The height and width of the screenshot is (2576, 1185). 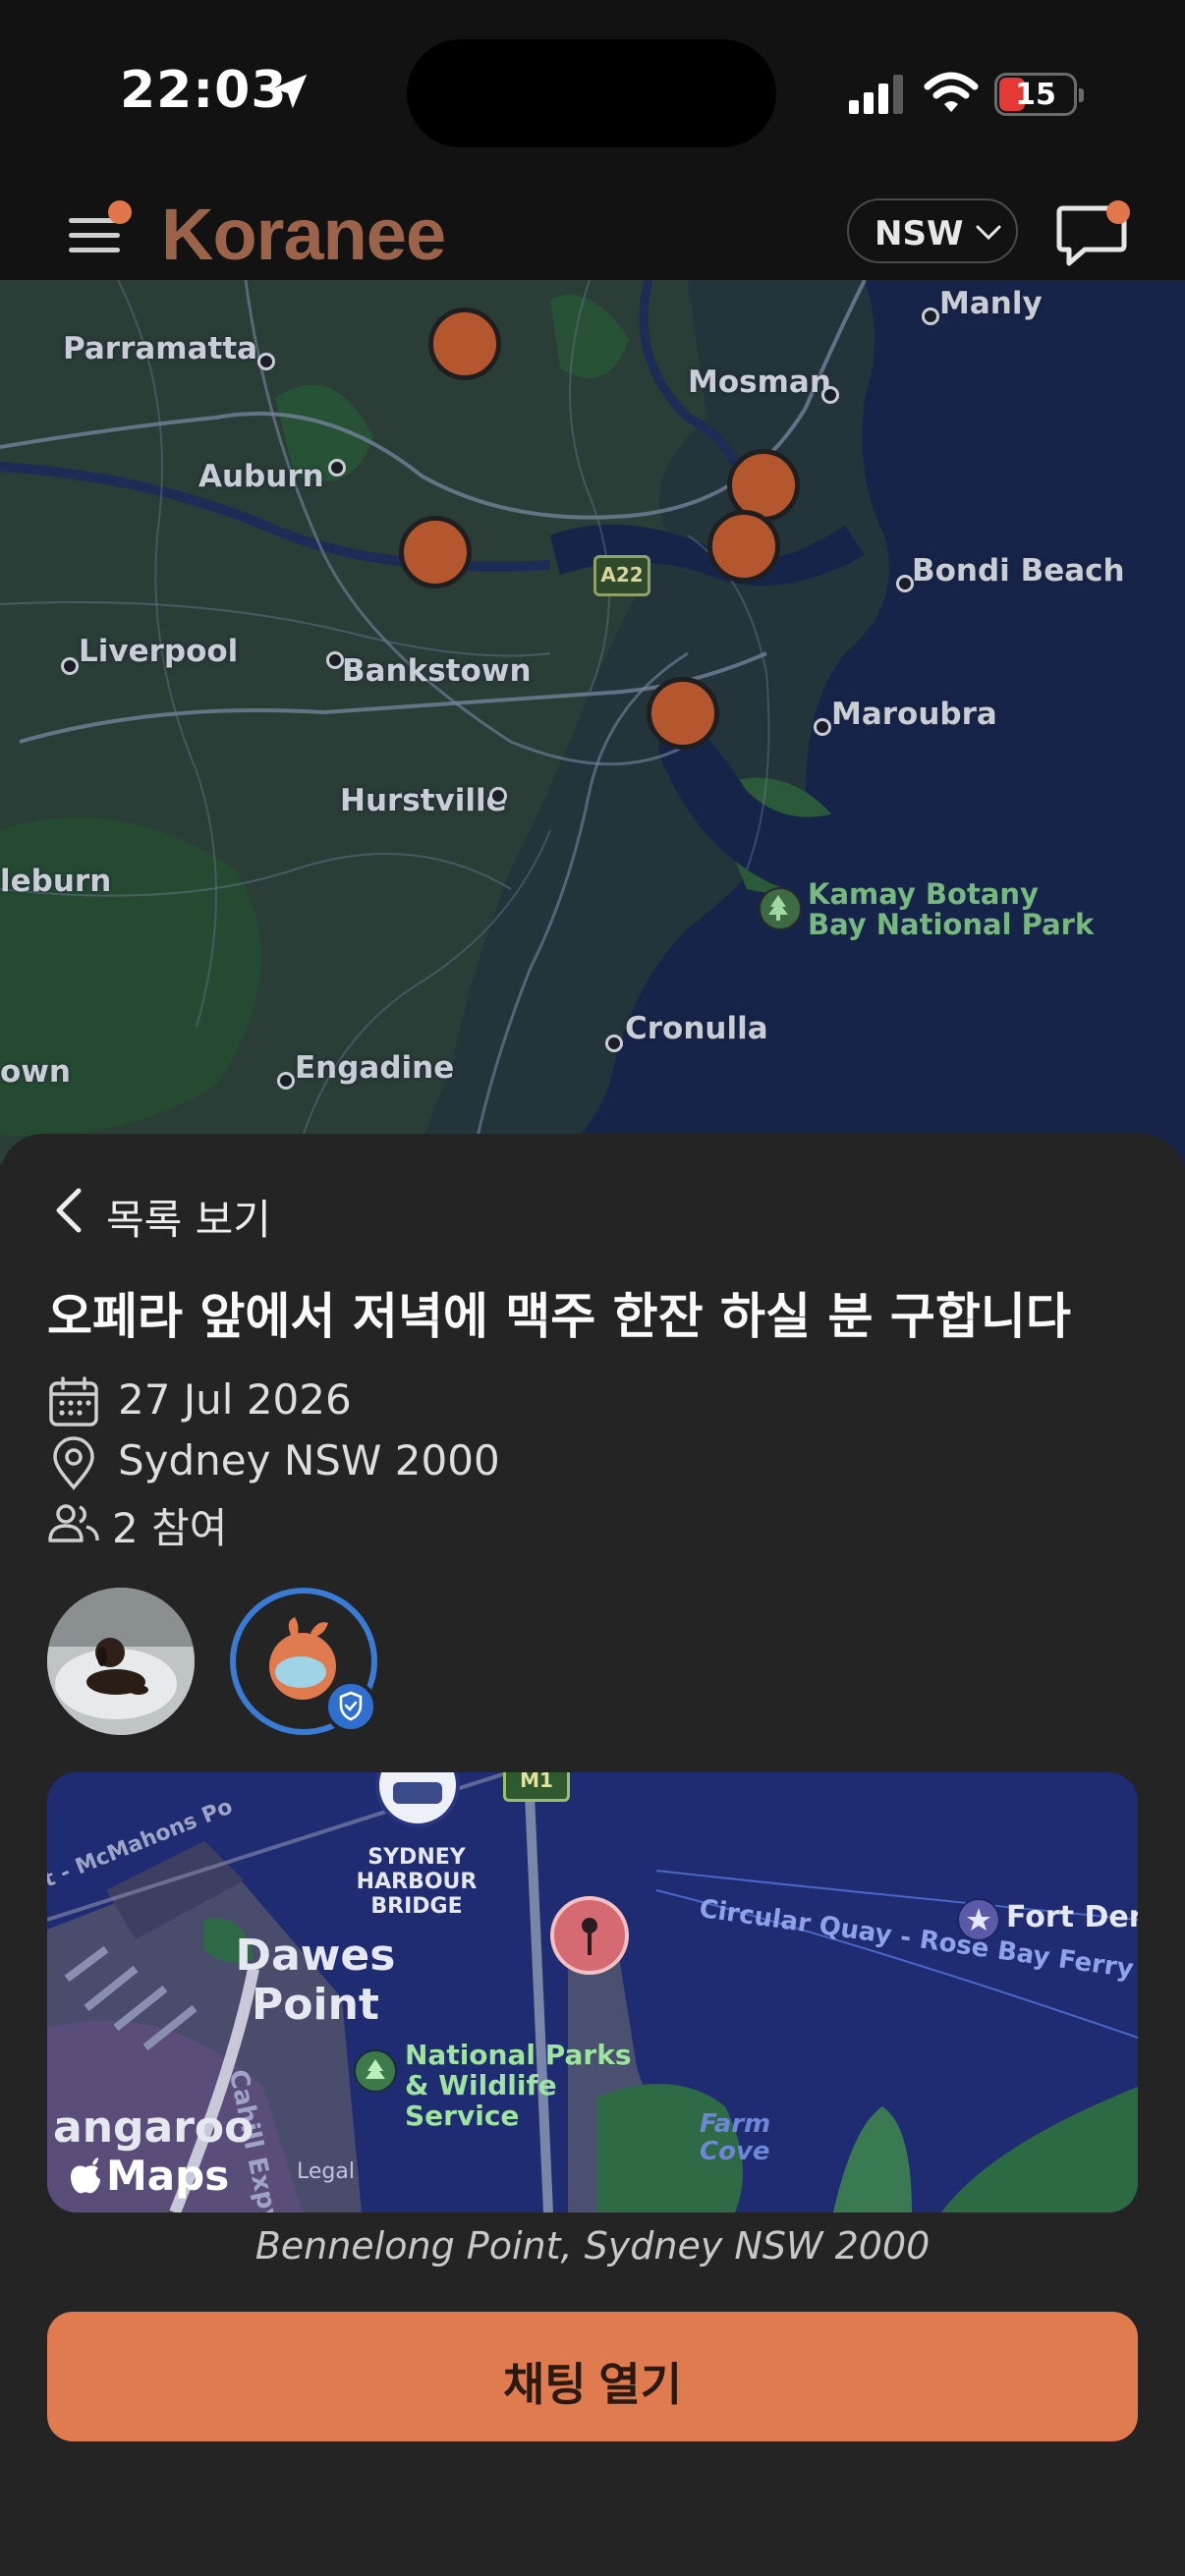 I want to click on map-label-manly: Manly, so click(x=991, y=303).